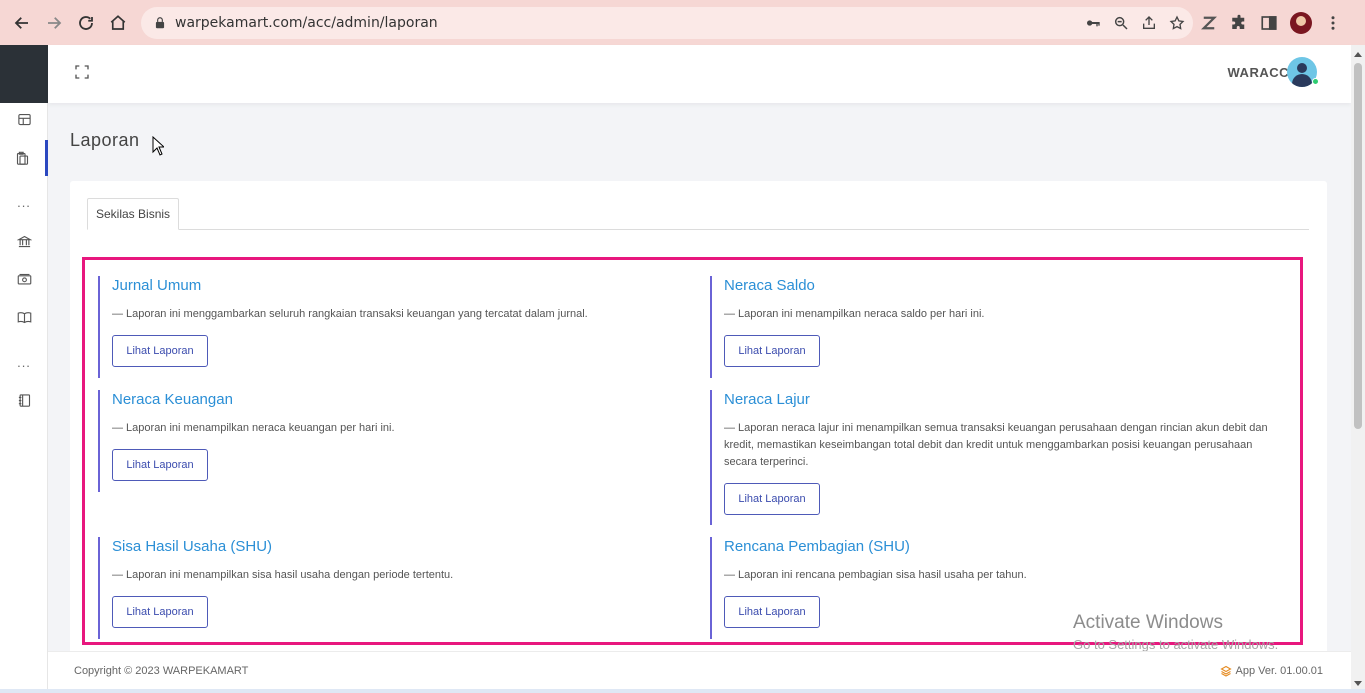 The image size is (1365, 693). I want to click on sidebar-item-cash, so click(24, 279).